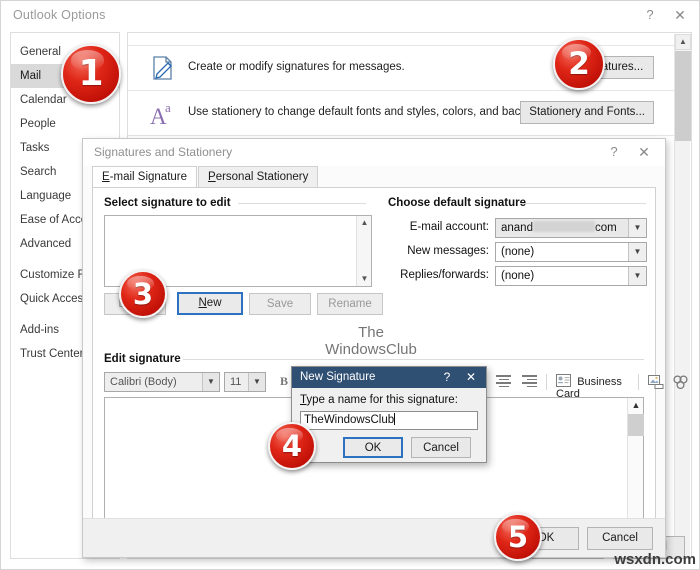 The height and width of the screenshot is (570, 700). Describe the element at coordinates (212, 177) in the screenshot. I see `tab-personal-stationery-accel: P` at that location.